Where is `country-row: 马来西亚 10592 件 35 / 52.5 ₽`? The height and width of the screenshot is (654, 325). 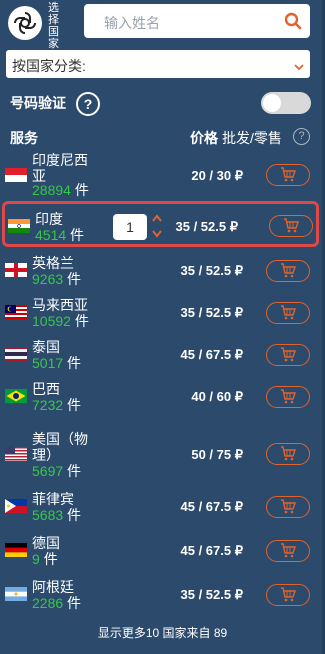 country-row: 马来西亚 10592 件 35 / 52.5 ₽ is located at coordinates (162, 312).